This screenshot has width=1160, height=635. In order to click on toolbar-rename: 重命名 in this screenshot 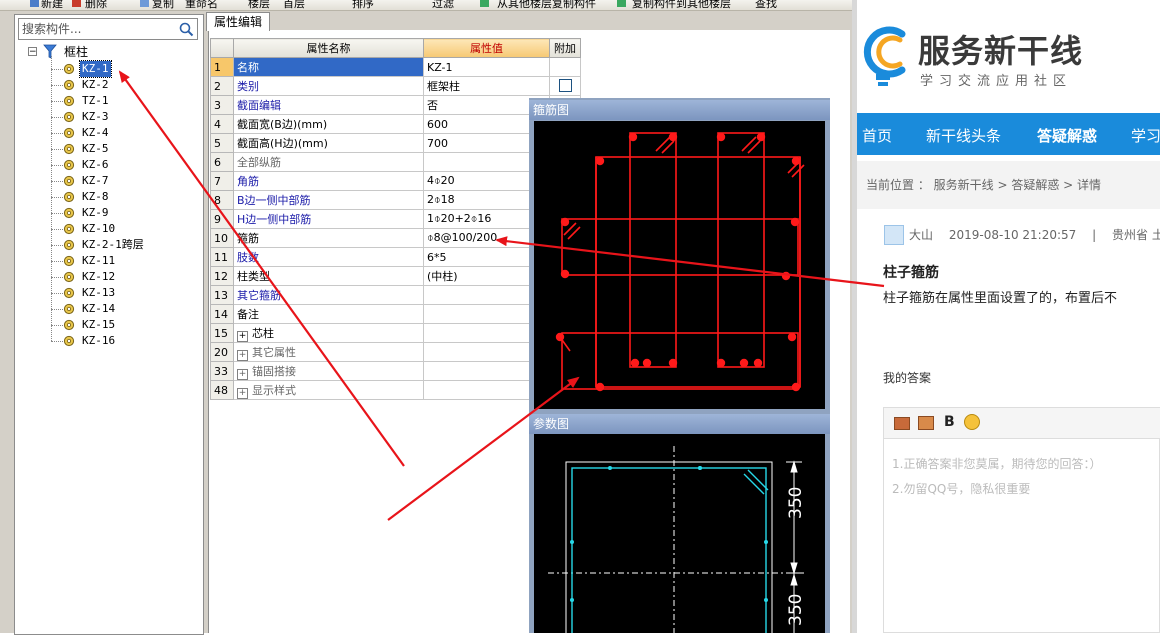, I will do `click(201, 5)`.